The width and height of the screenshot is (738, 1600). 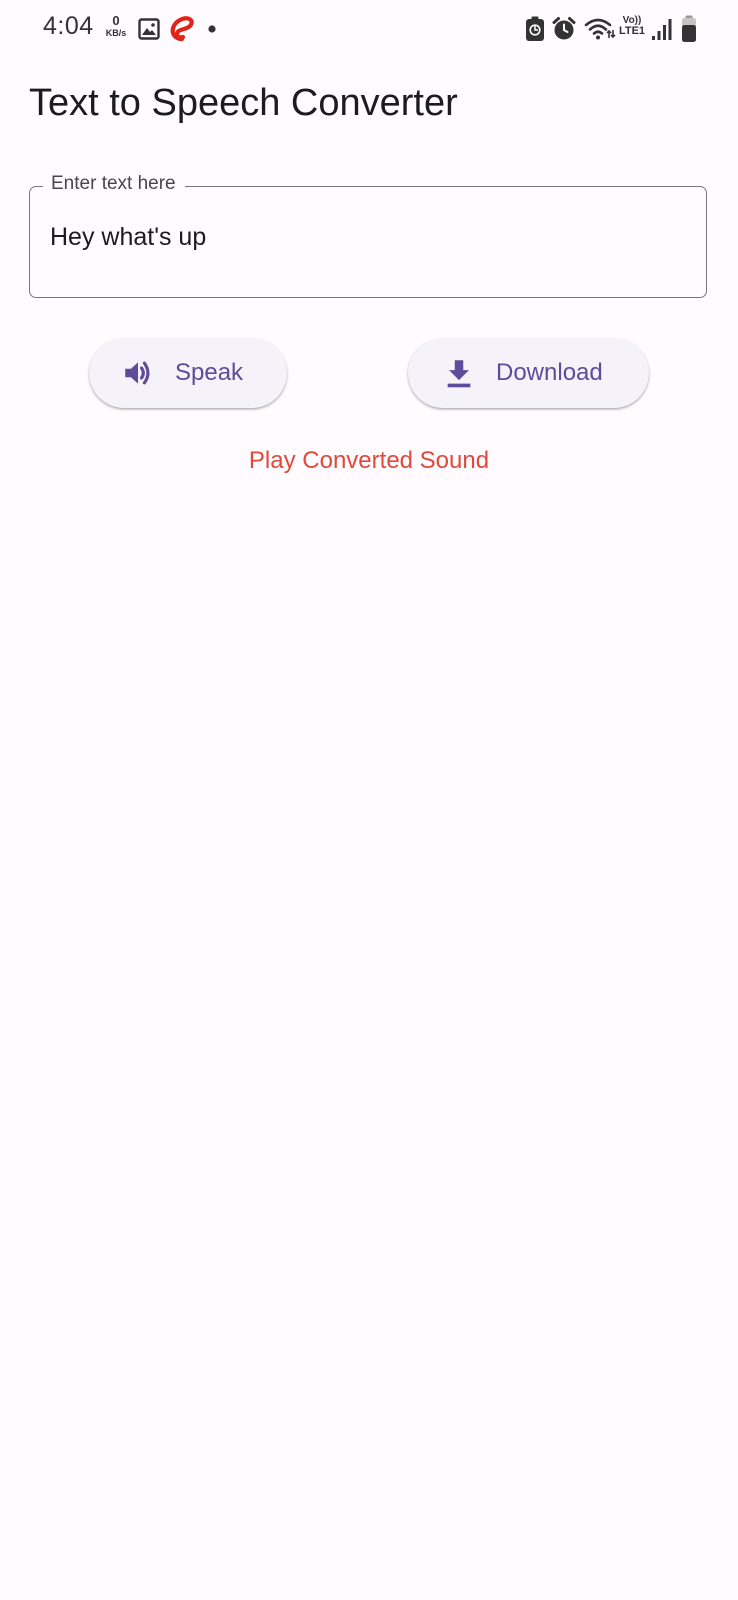 I want to click on status-bar: 4:04 0 KB/s Vo)) LTE1, so click(x=369, y=28).